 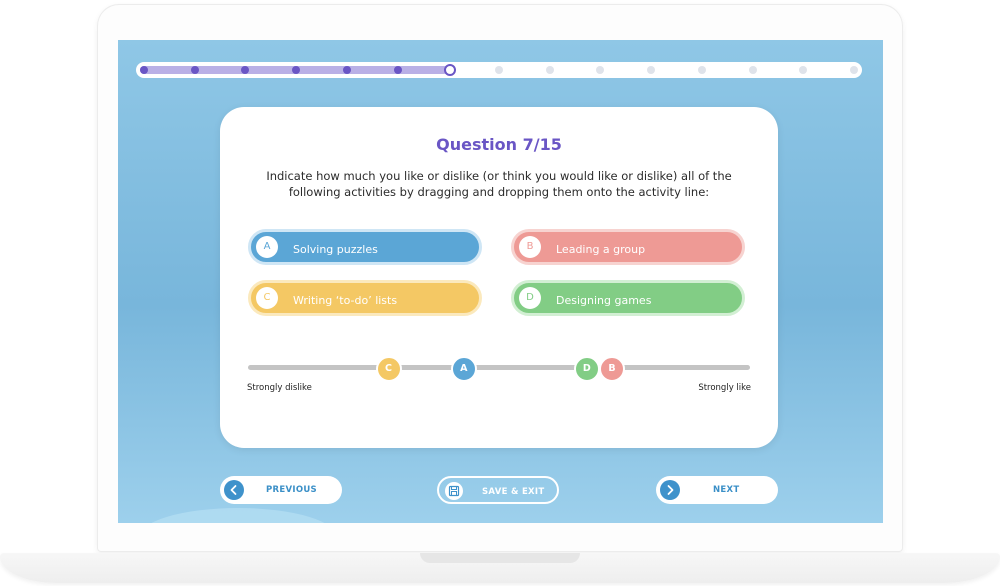 I want to click on question-title: Question 7/15, so click(x=499, y=144).